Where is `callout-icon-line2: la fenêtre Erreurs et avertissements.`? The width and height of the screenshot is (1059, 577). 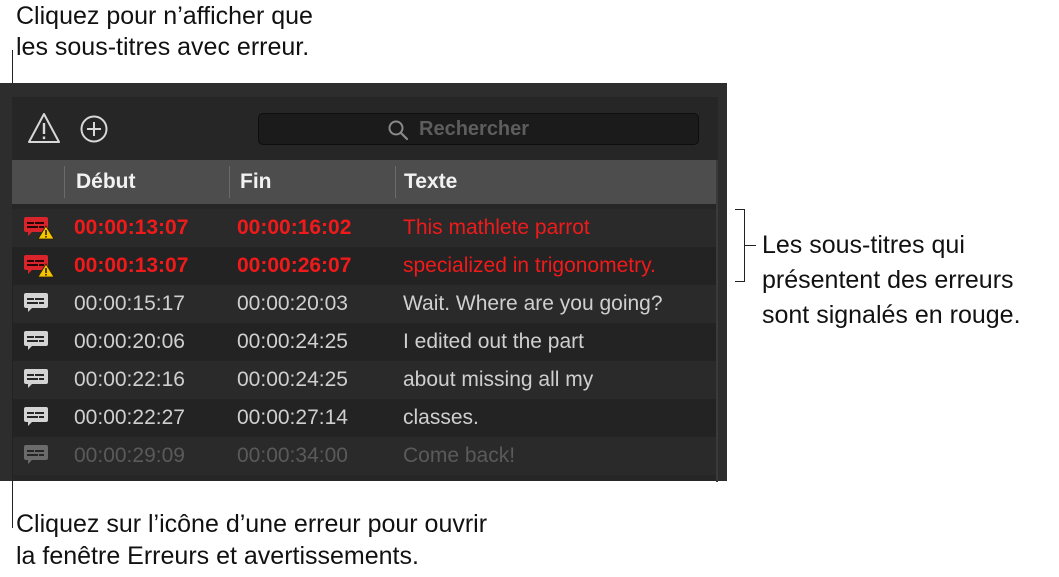 callout-icon-line2: la fenêtre Erreurs et avertissements. is located at coordinates (217, 556).